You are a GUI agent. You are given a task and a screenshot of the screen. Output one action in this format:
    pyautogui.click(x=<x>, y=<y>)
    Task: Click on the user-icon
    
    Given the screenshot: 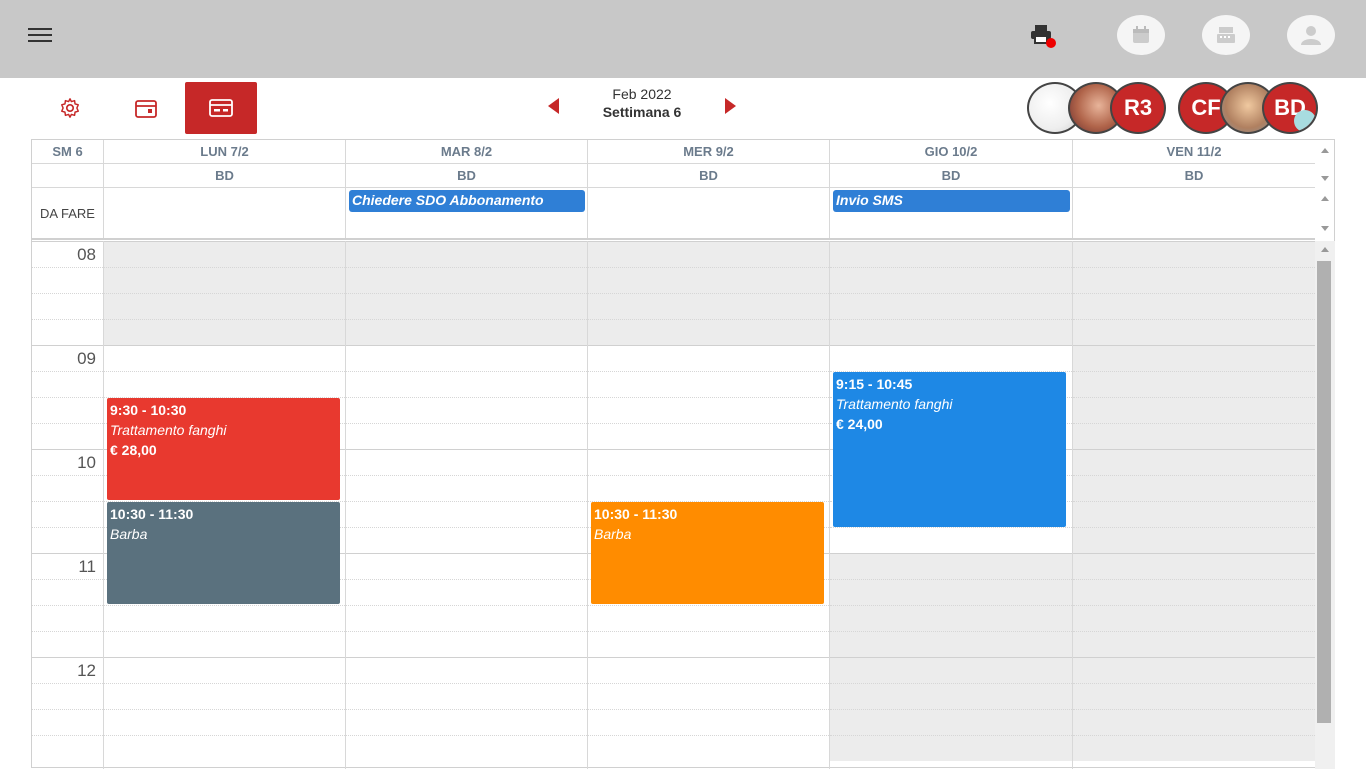 What is the action you would take?
    pyautogui.click(x=1311, y=35)
    